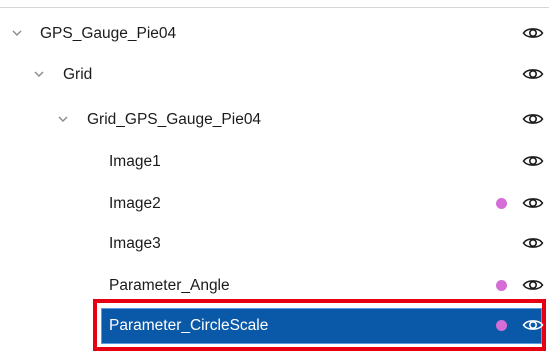 The image size is (549, 354). I want to click on tree-item-parameter-angle: Parameter_Angle, so click(274, 286).